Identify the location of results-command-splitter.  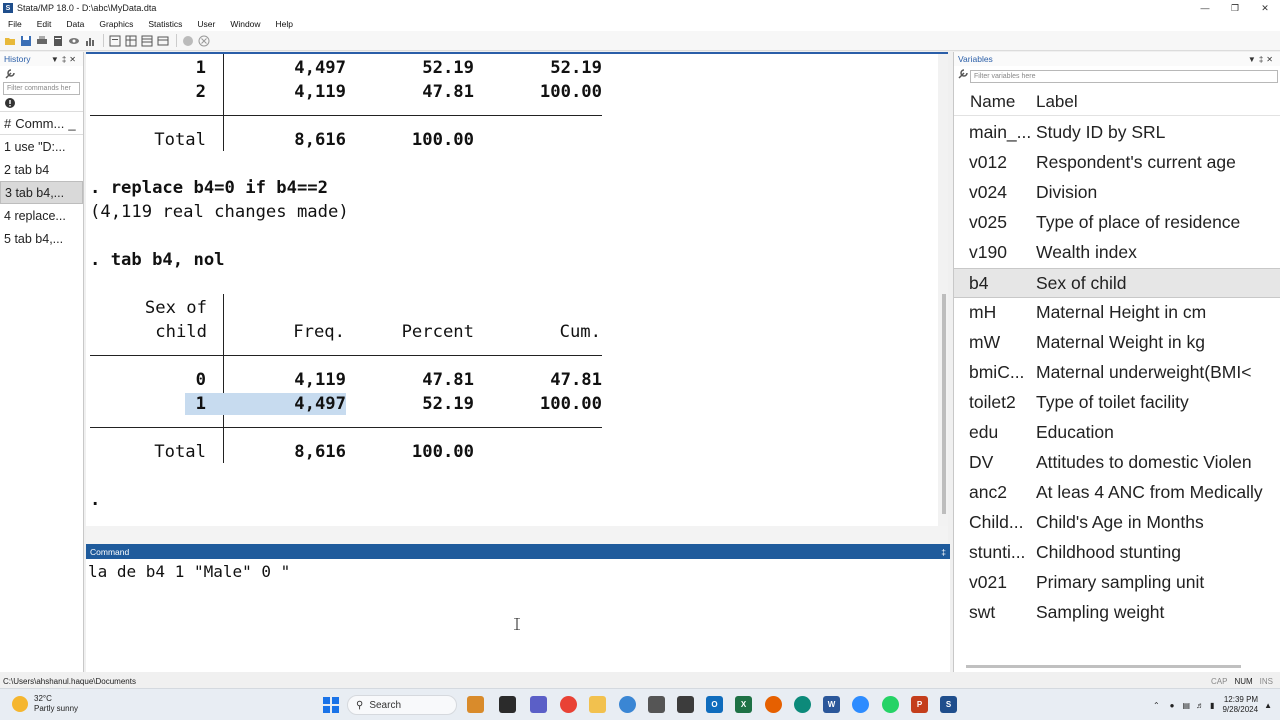
(517, 535).